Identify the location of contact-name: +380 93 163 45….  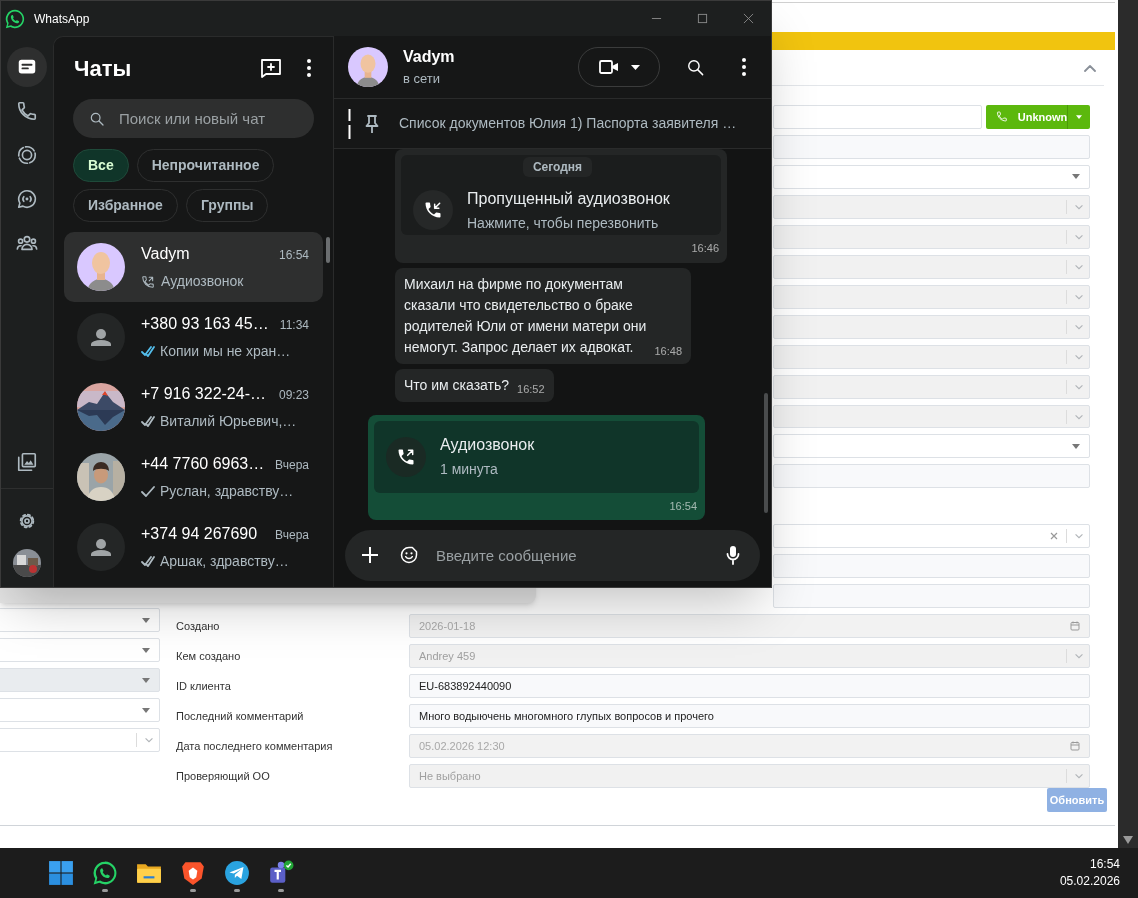
(205, 324).